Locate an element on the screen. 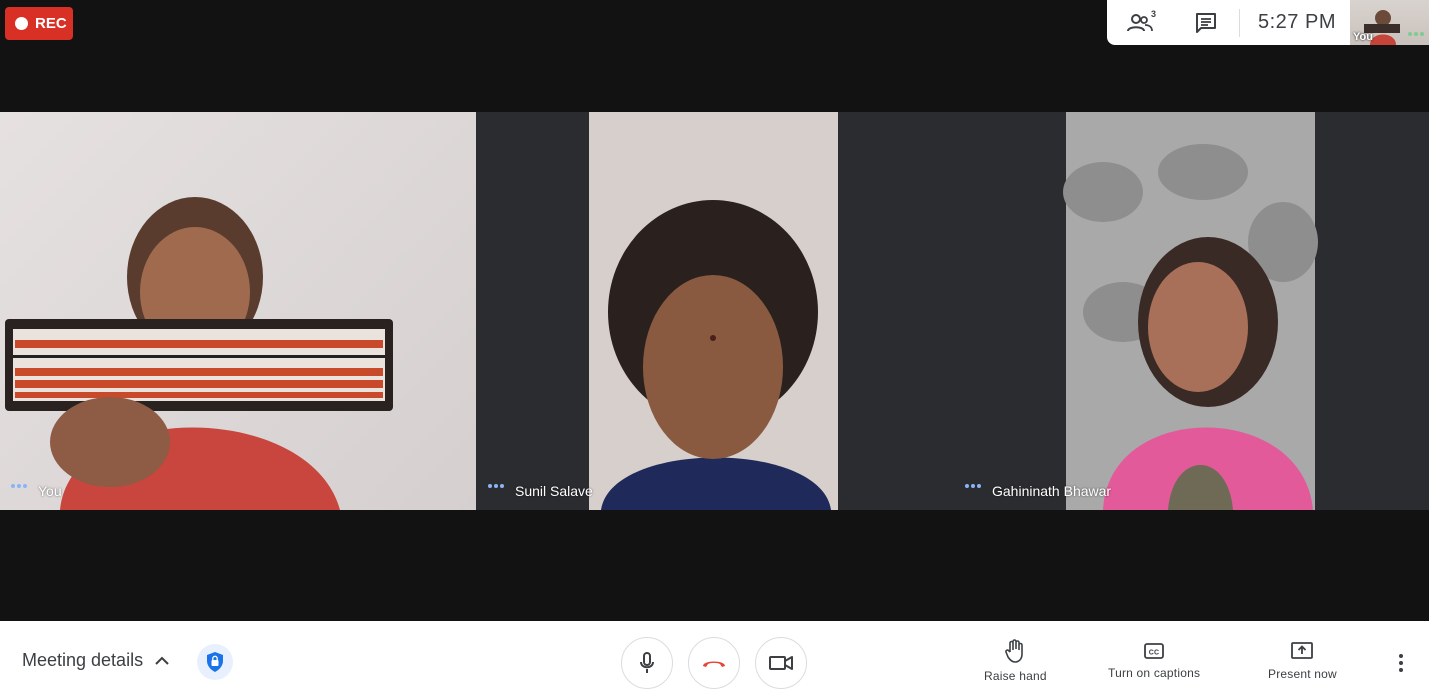  participants-count: 3 is located at coordinates (1153, 14).